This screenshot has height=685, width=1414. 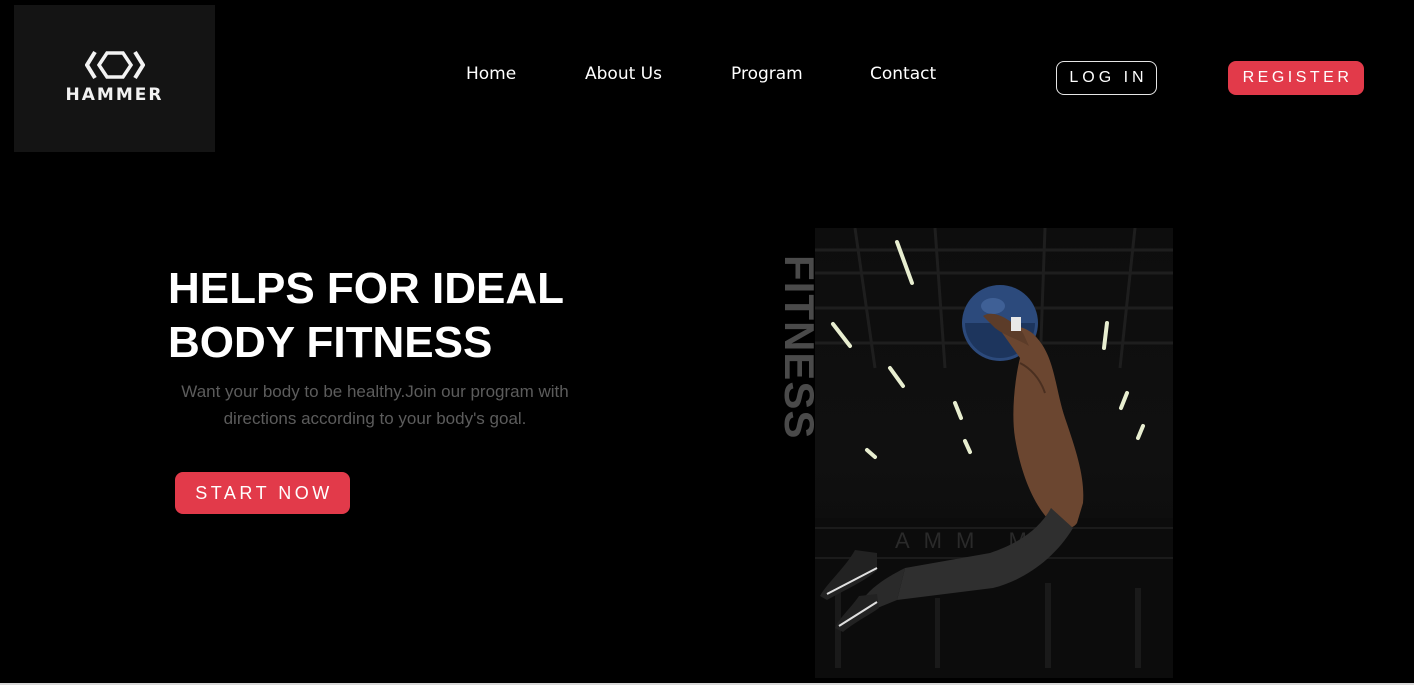 I want to click on login-button: LOG IN, so click(x=1106, y=78).